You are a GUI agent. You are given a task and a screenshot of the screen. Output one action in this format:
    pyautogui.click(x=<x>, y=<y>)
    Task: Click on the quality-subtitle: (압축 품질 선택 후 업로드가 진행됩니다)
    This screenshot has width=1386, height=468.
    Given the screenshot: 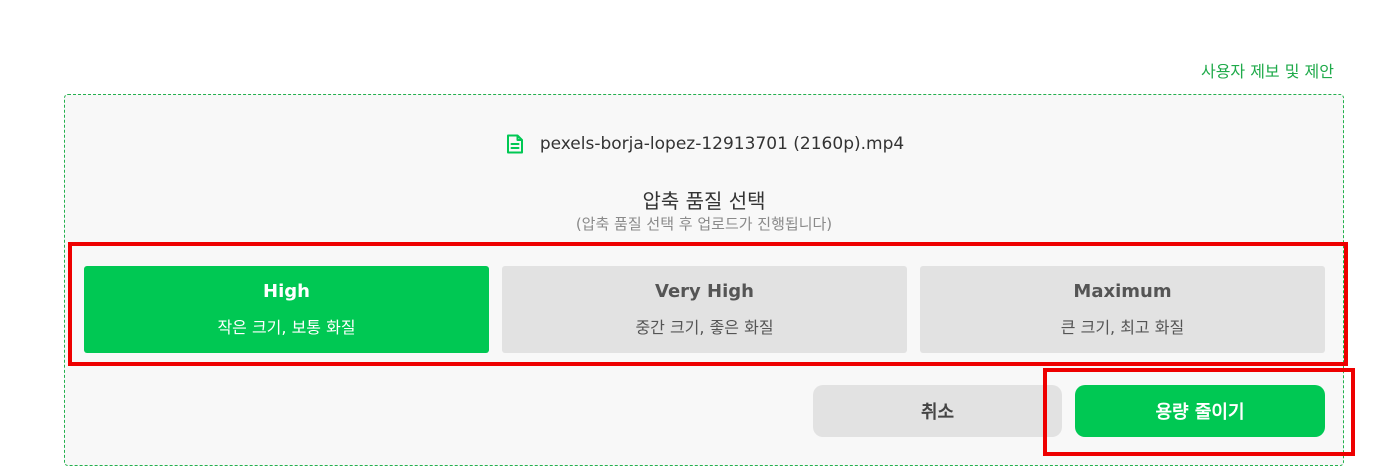 What is the action you would take?
    pyautogui.click(x=704, y=224)
    